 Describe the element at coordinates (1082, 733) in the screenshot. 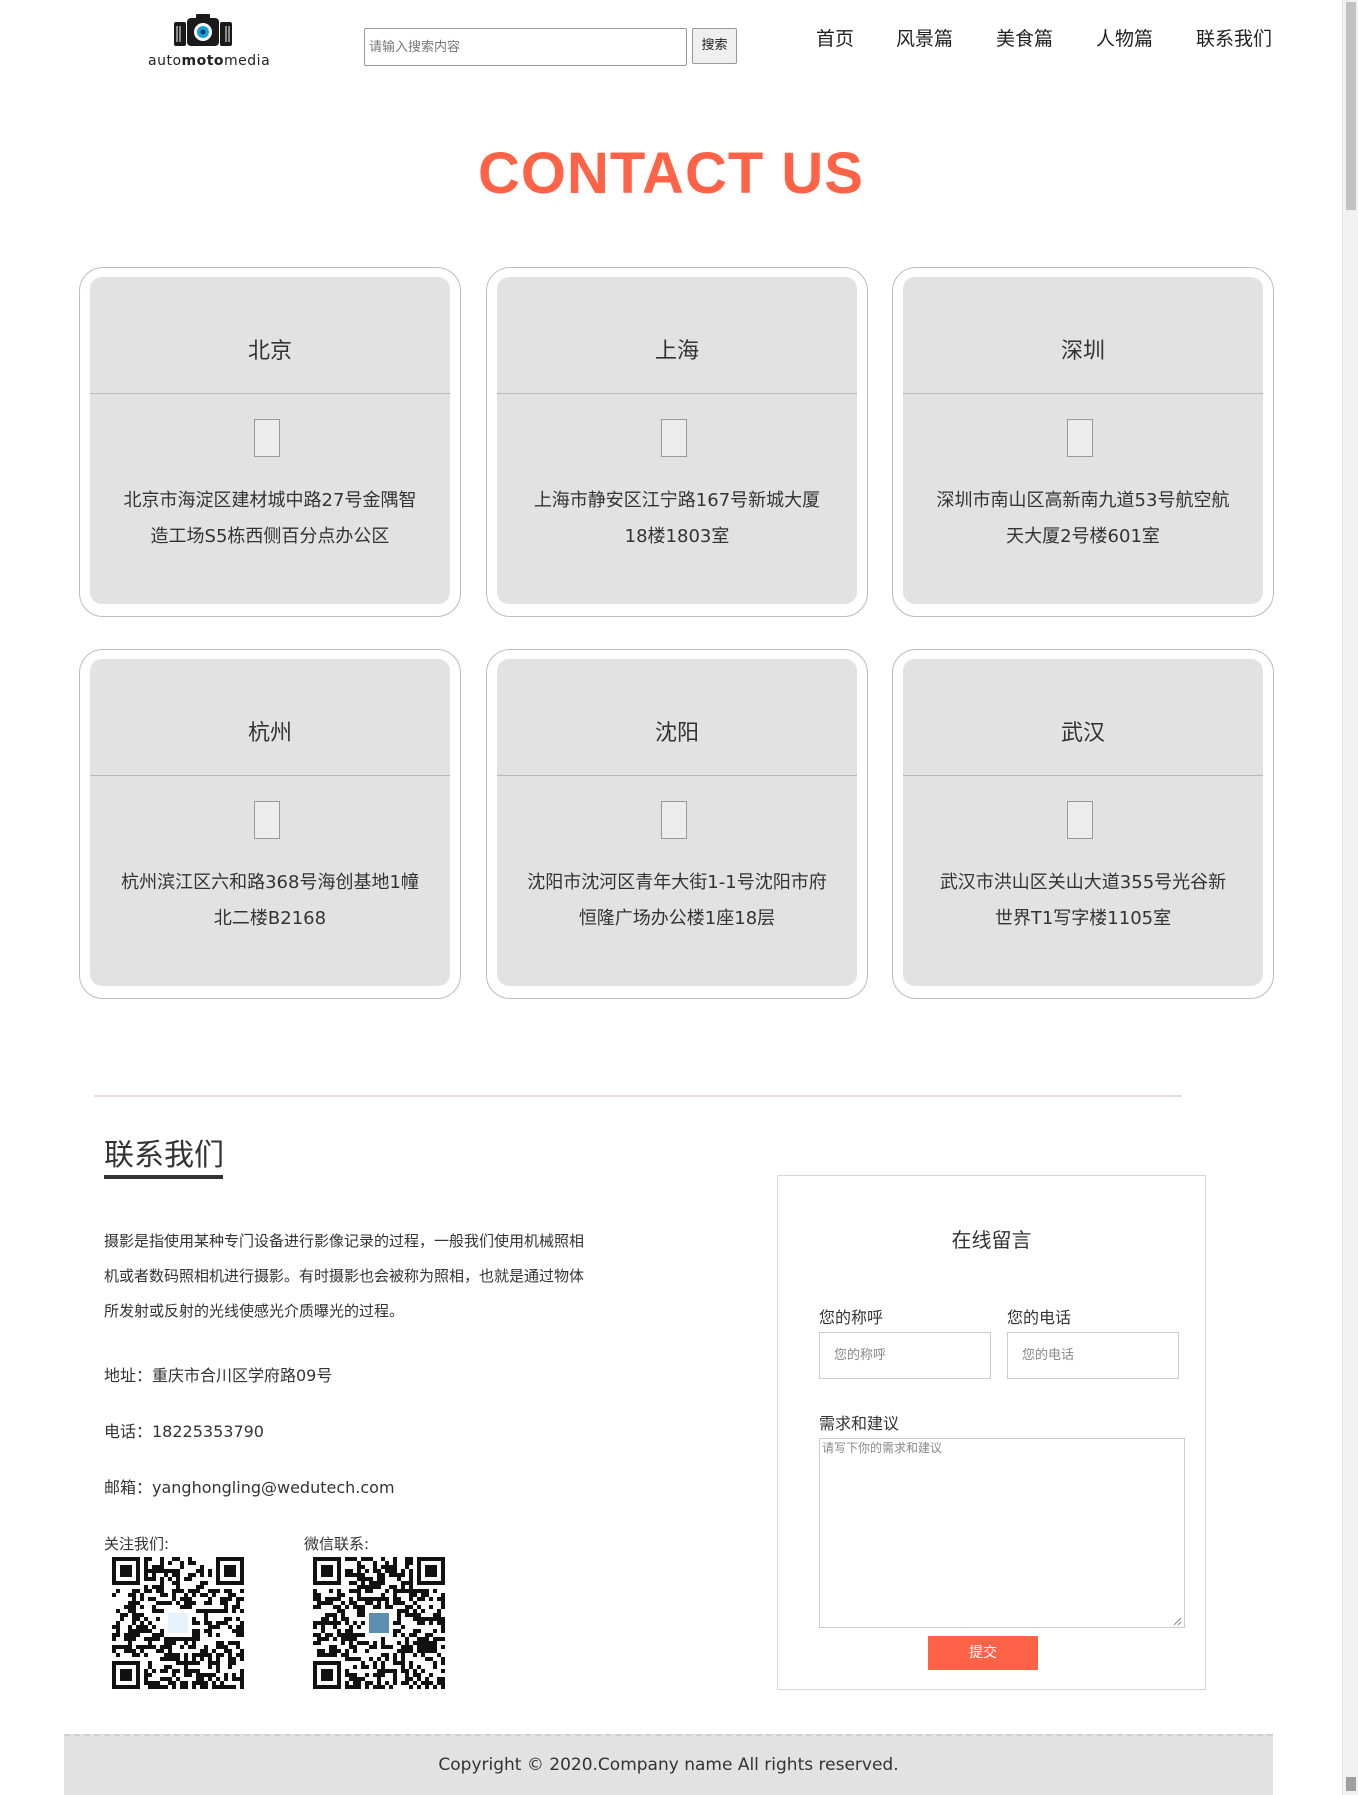

I see `office-city: 武汉` at that location.